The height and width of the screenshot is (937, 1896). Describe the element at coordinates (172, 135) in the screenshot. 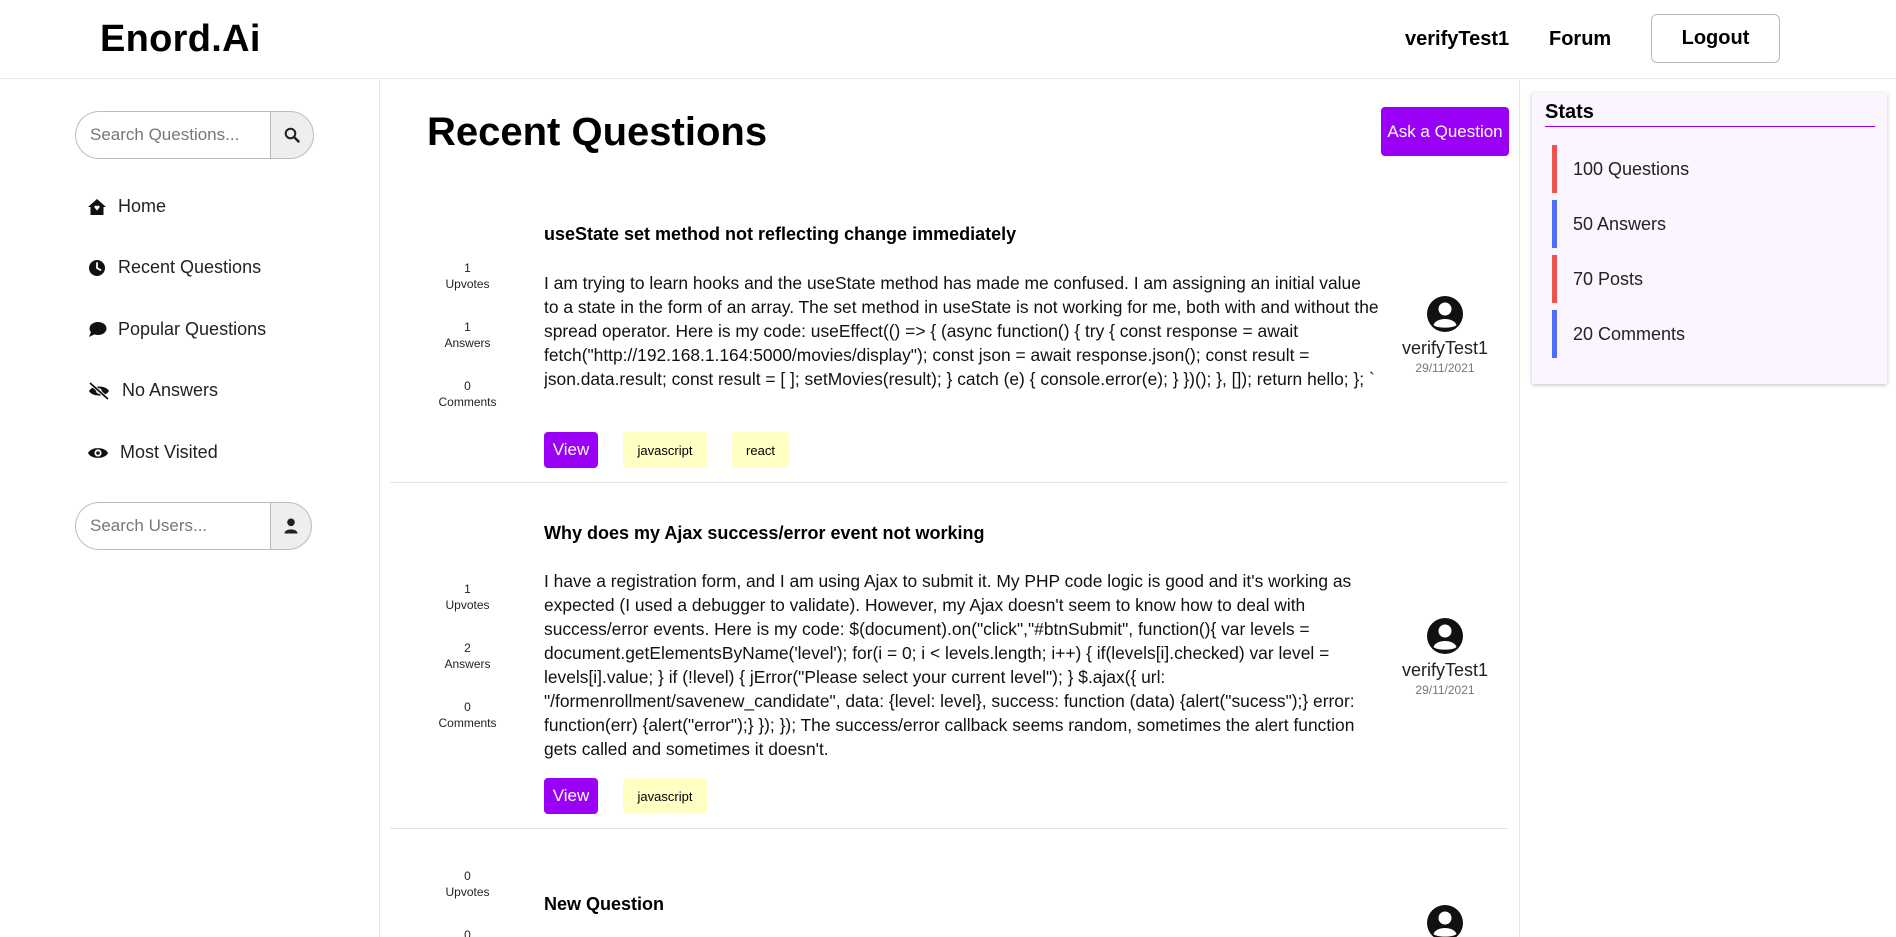

I see `search-questions-input` at that location.